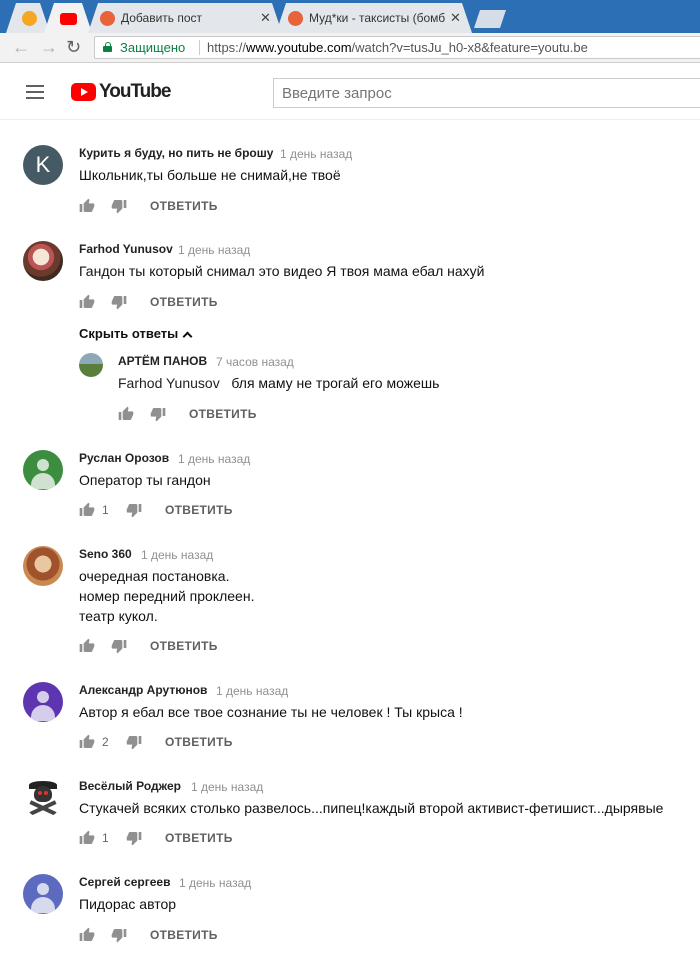 This screenshot has width=700, height=961. Describe the element at coordinates (377, 18) in the screenshot. I see `tab-title: Муд*ки - таксисты (бомб` at that location.